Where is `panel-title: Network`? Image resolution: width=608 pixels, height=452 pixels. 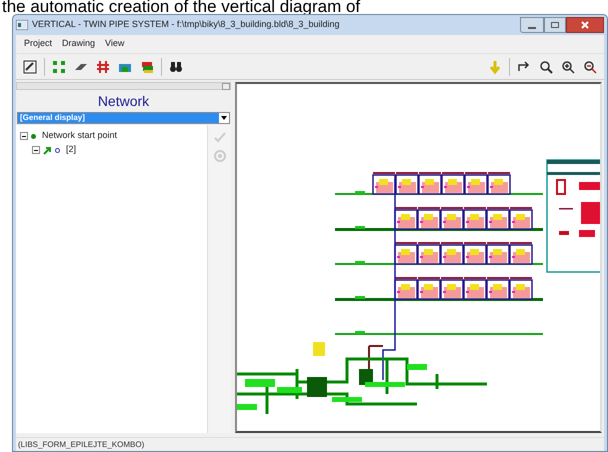
panel-title: Network is located at coordinates (123, 101).